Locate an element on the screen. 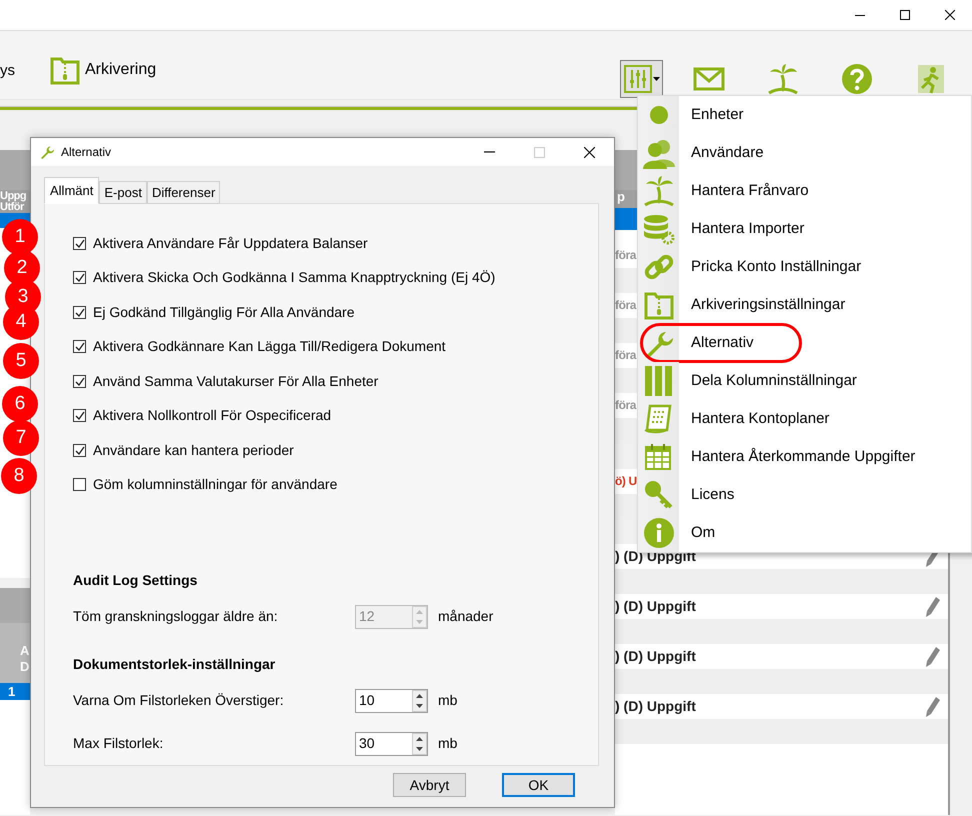 Image resolution: width=972 pixels, height=816 pixels. document-list-icon is located at coordinates (658, 419).